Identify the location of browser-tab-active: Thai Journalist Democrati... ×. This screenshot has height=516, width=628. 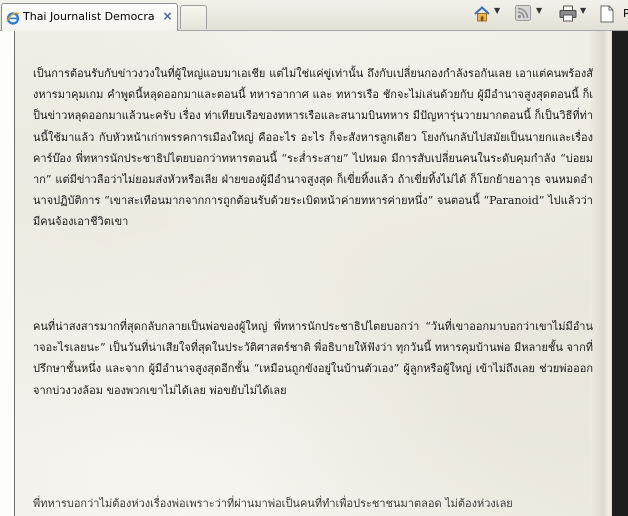
(89, 17).